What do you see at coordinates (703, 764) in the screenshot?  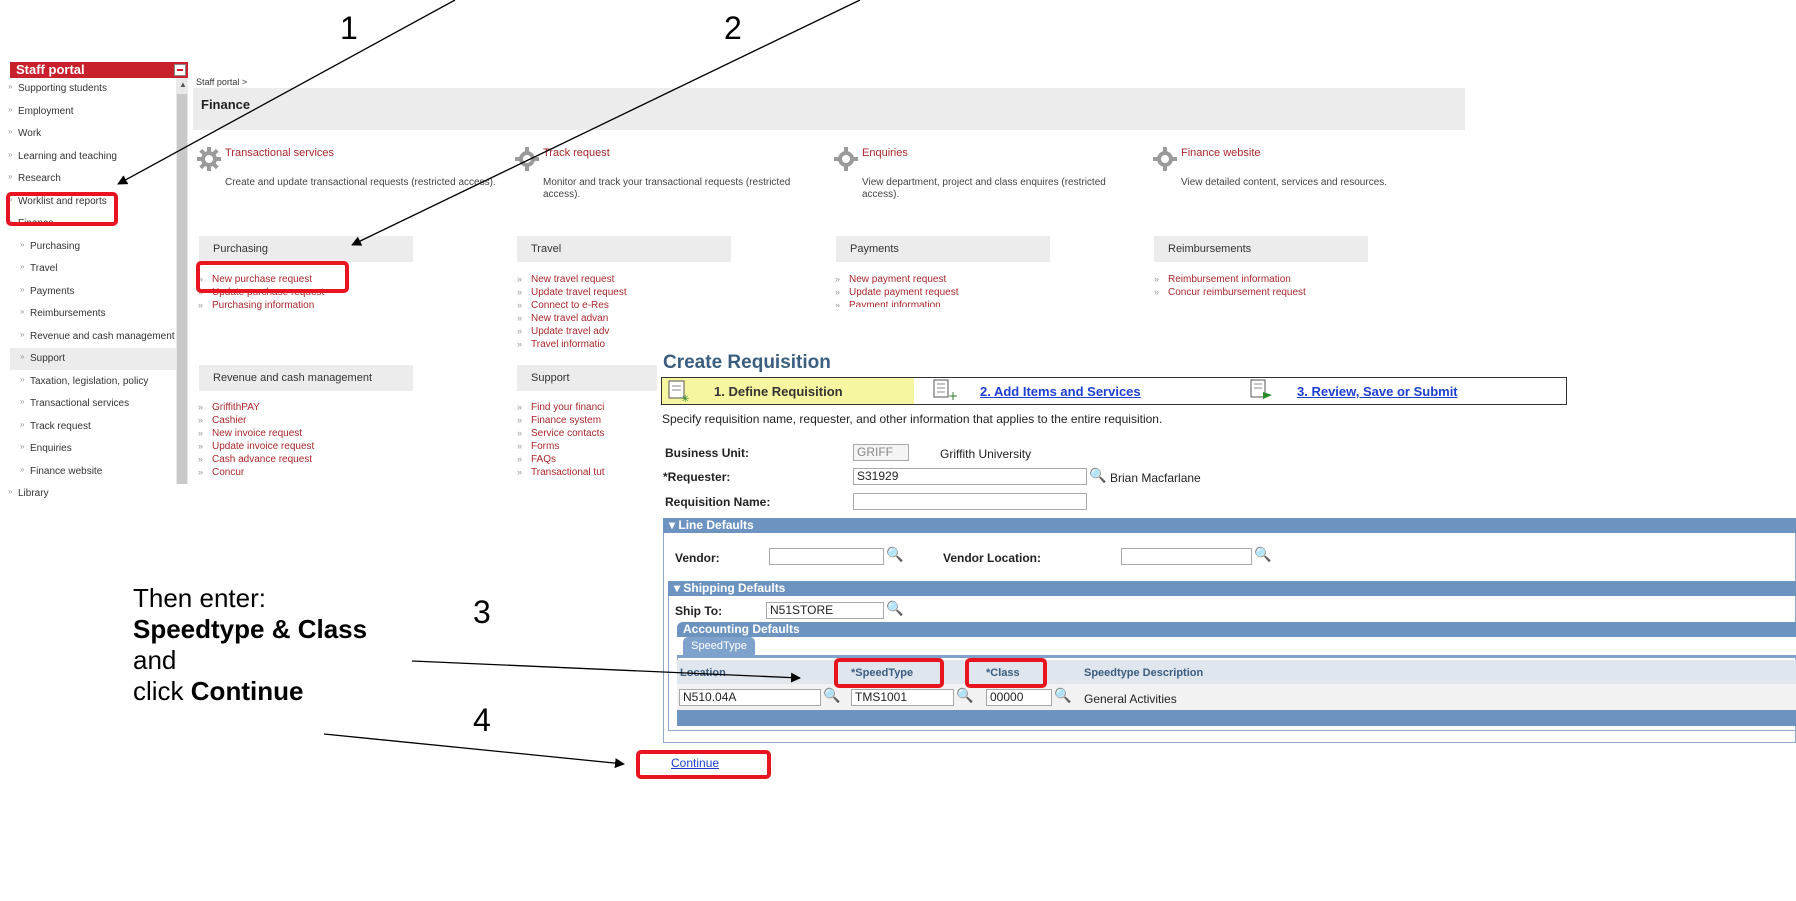 I see `highlight-continue` at bounding box center [703, 764].